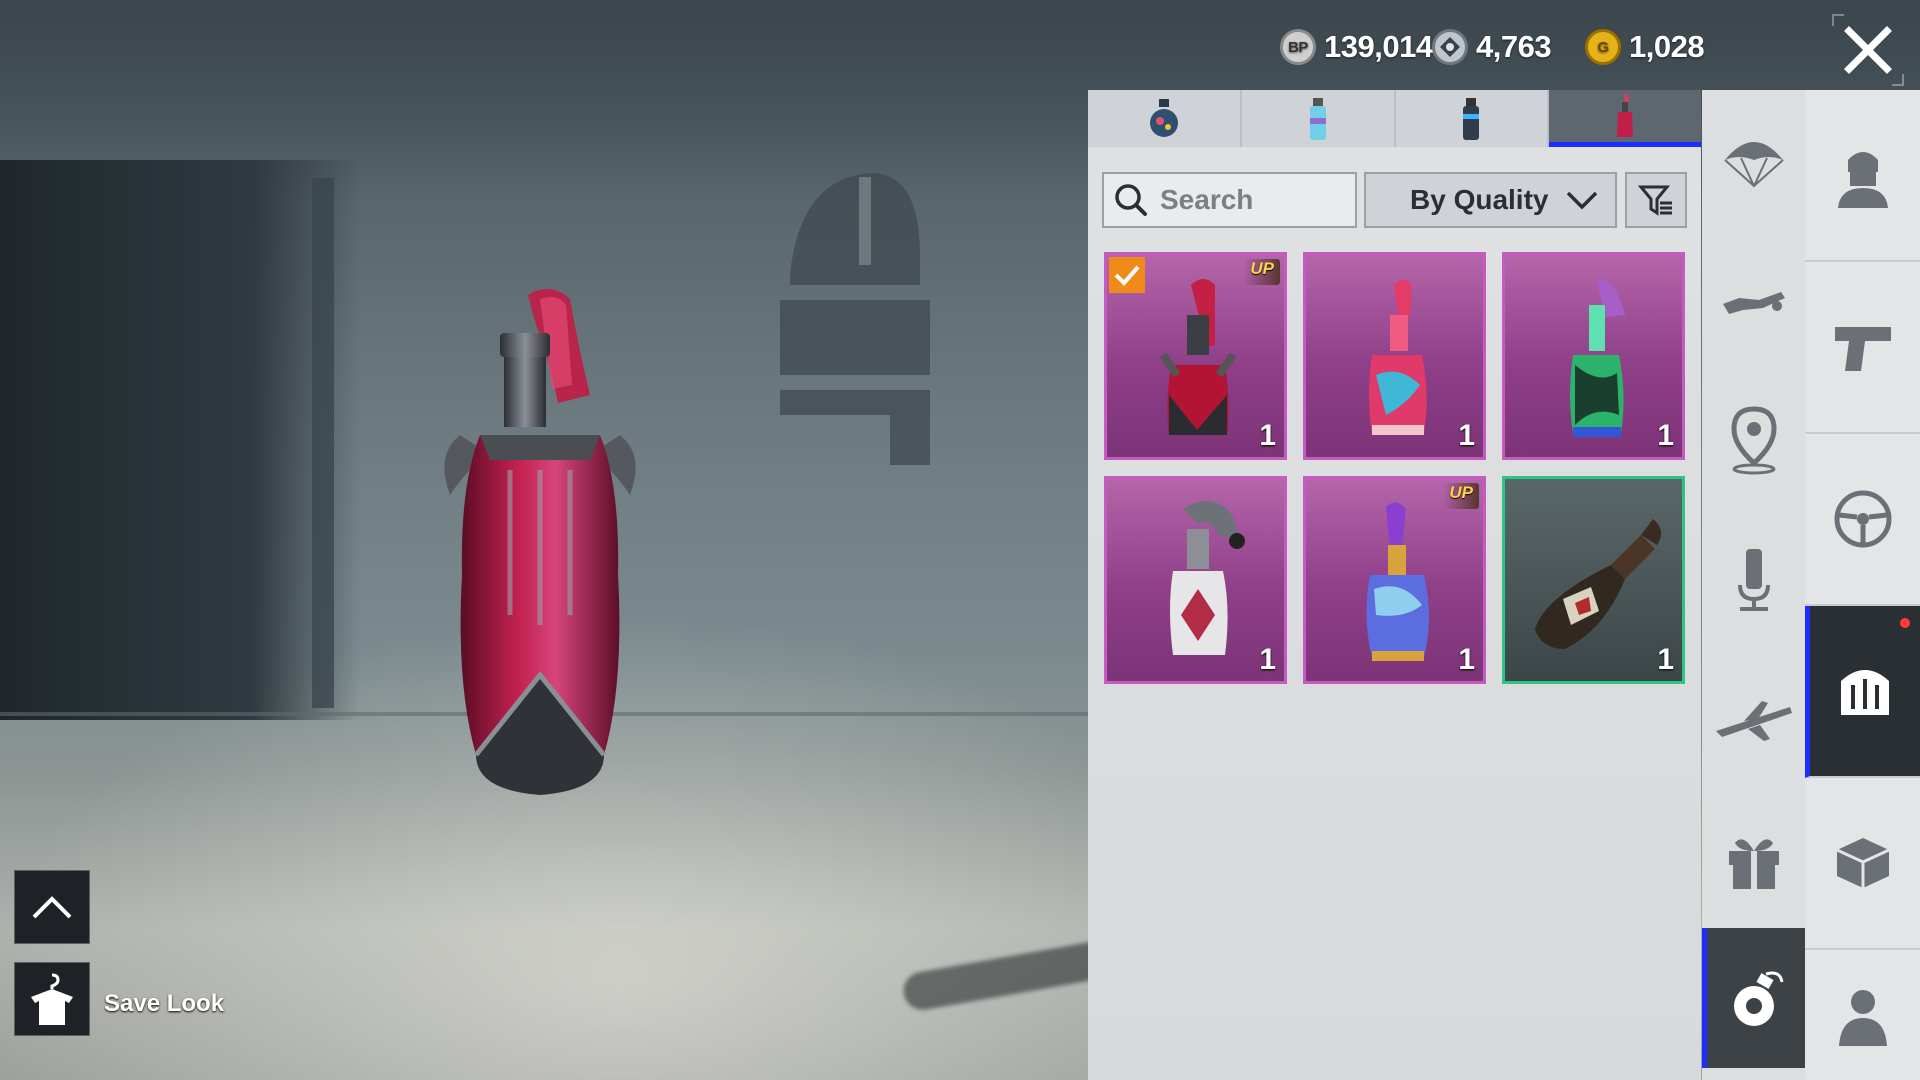 Image resolution: width=1920 pixels, height=1080 pixels. Describe the element at coordinates (1195, 580) in the screenshot. I see `item-card-4: 1` at that location.